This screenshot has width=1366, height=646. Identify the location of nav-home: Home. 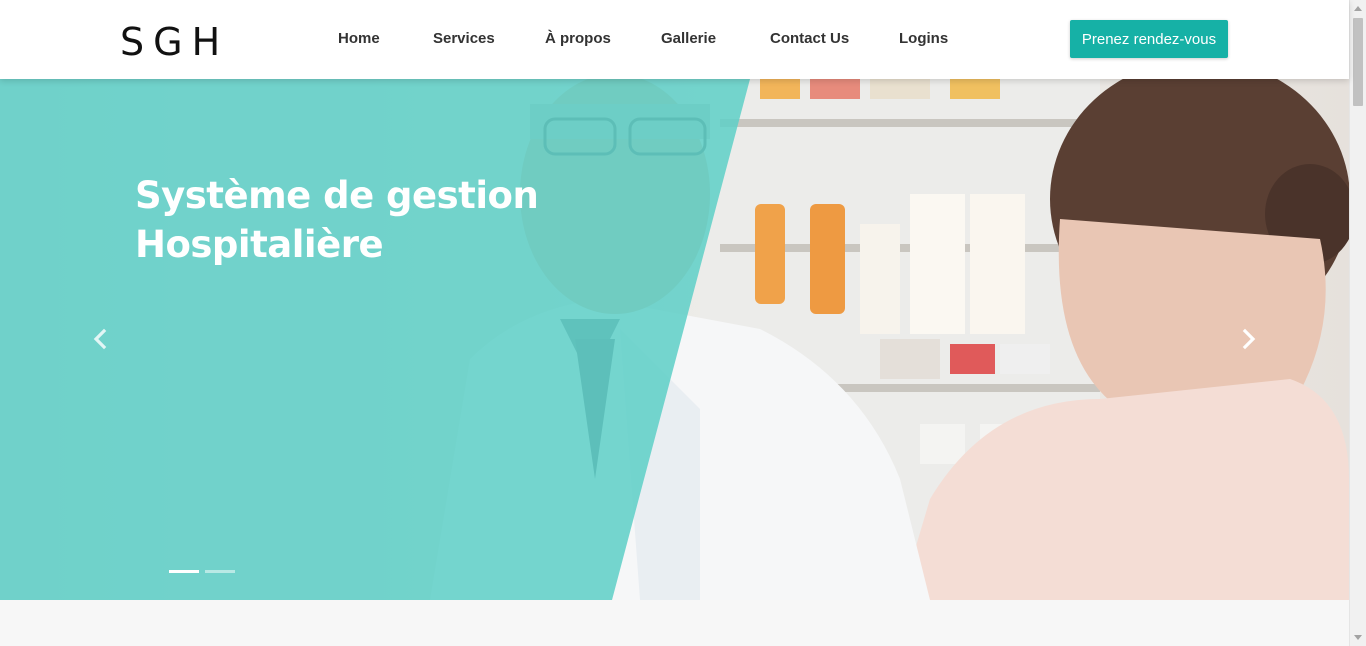
(359, 38).